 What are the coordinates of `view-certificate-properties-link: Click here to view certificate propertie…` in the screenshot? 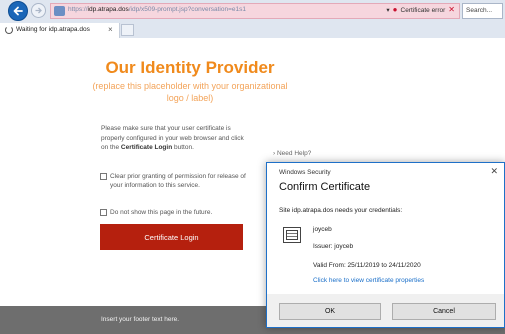 It's located at (368, 280).